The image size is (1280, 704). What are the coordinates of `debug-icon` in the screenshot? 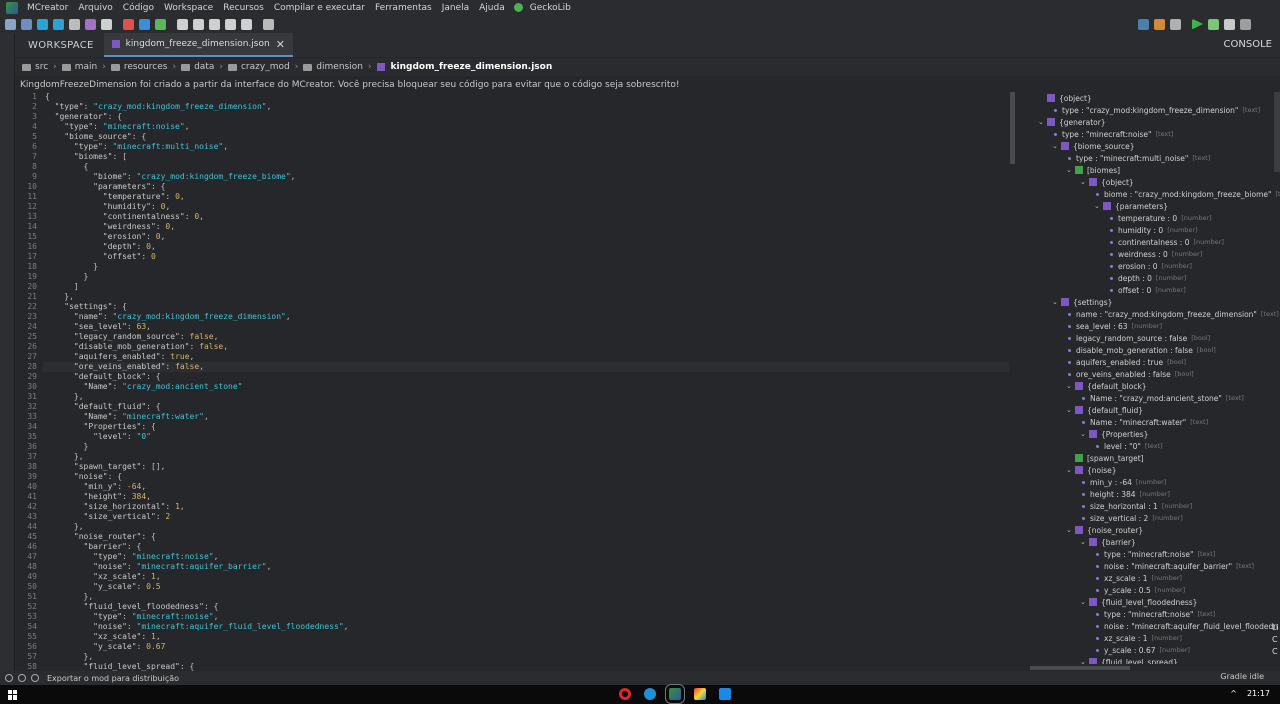 It's located at (1229, 24).